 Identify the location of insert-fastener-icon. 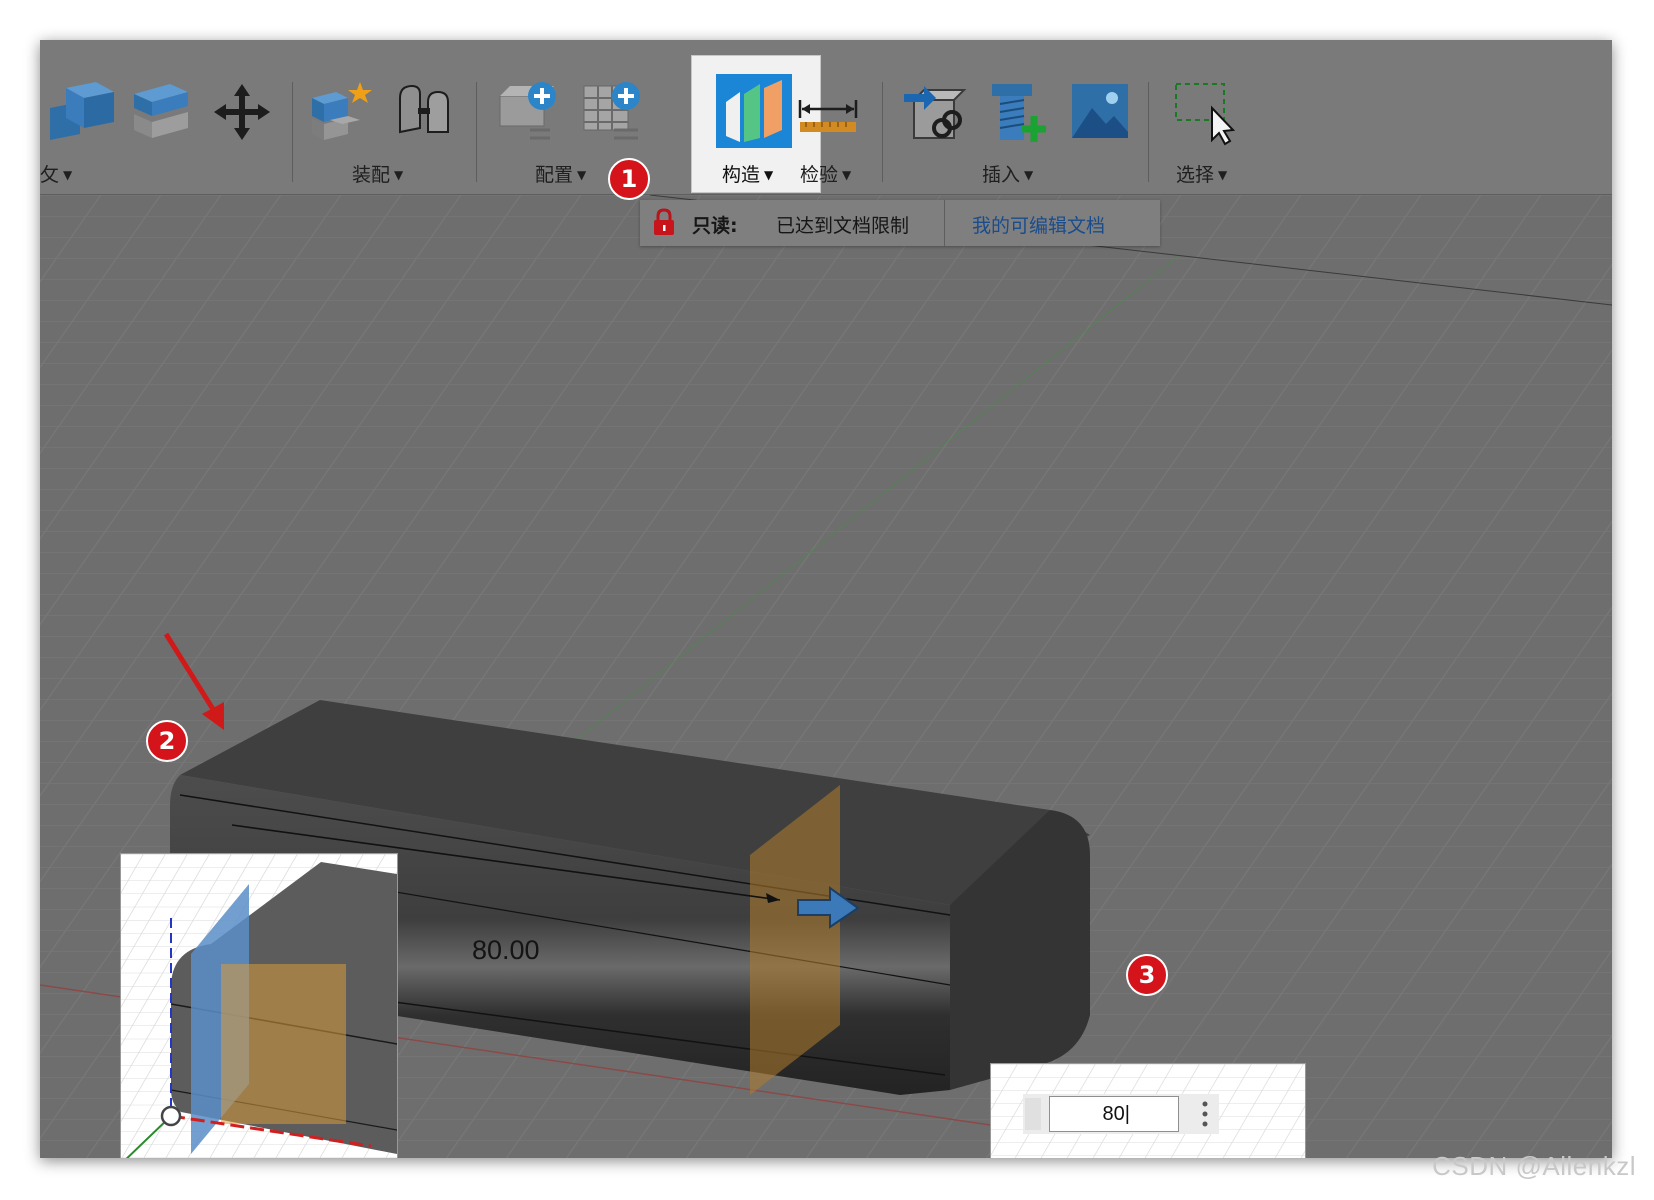
(1019, 113).